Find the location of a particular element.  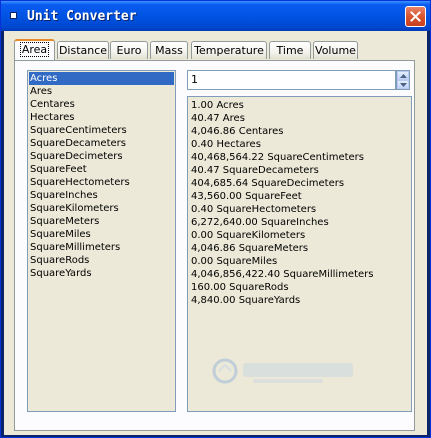

unit-list-item: SquareYards is located at coordinates (101, 273).